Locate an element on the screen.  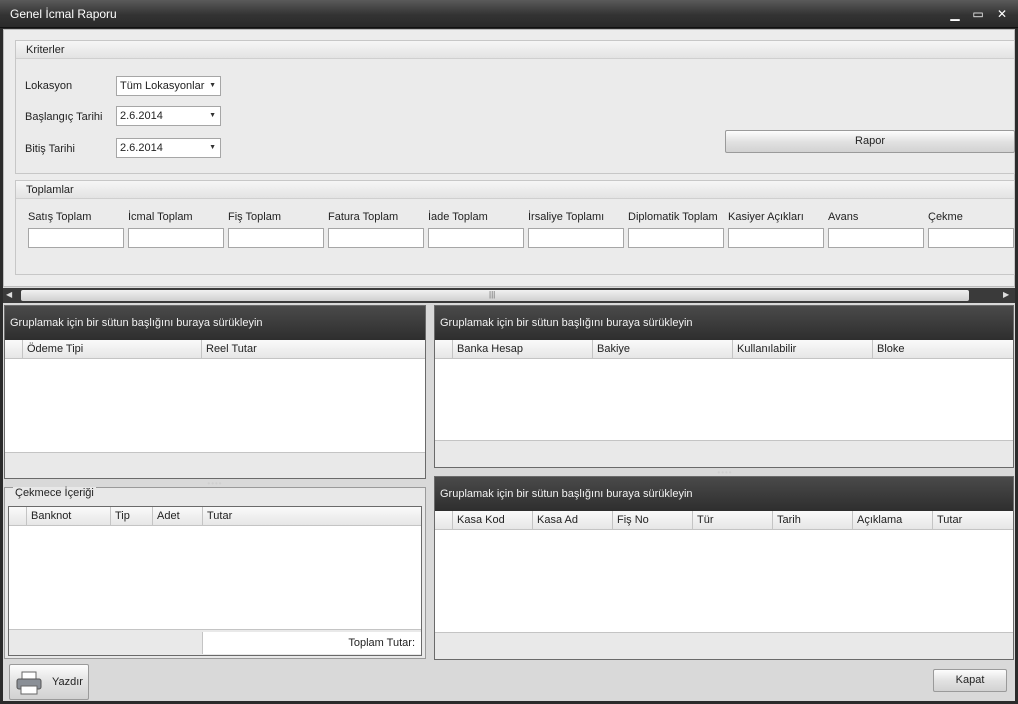
total-label: İade Toplam is located at coordinates (458, 217).